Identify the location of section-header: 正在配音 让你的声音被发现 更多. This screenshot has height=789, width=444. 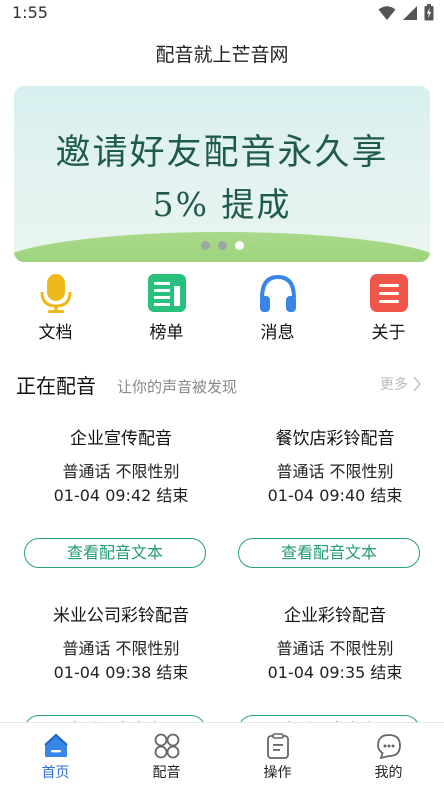
(222, 385).